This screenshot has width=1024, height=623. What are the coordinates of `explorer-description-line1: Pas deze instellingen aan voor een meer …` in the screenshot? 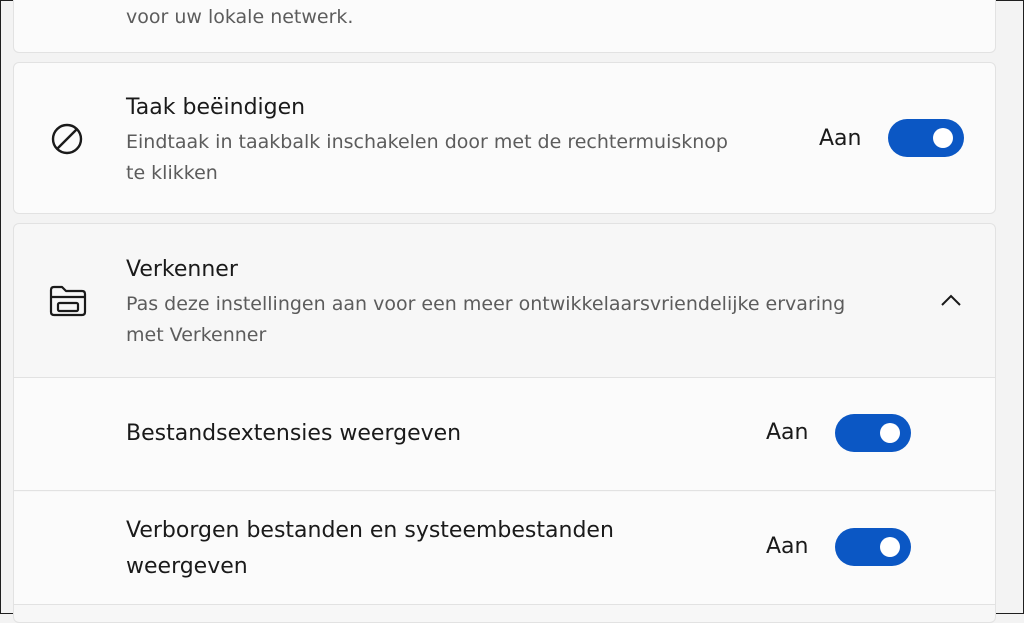 It's located at (486, 304).